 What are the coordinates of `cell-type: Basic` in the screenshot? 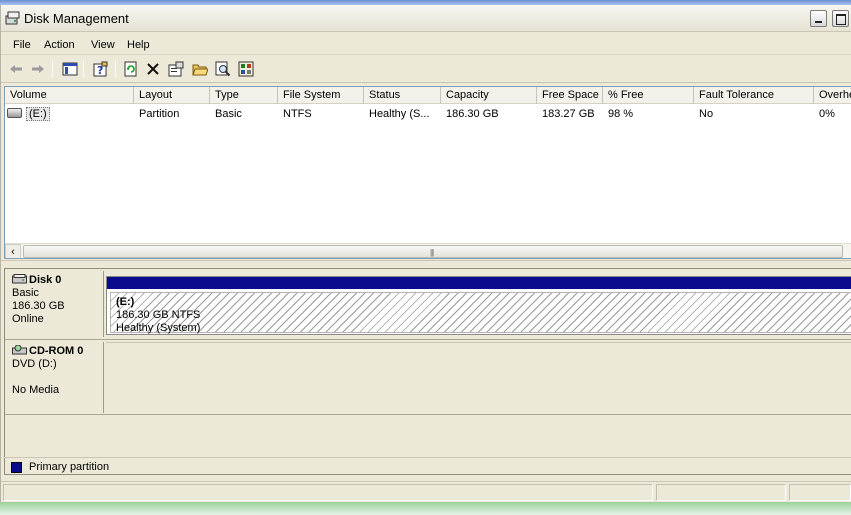 It's located at (228, 114).